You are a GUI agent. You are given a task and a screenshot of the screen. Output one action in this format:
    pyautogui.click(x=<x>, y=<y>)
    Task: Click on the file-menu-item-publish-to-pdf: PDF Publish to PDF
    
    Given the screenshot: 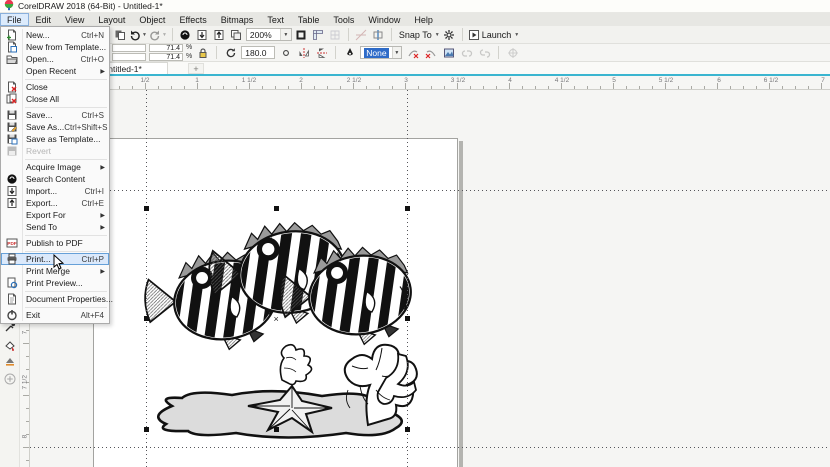 What is the action you would take?
    pyautogui.click(x=55, y=243)
    